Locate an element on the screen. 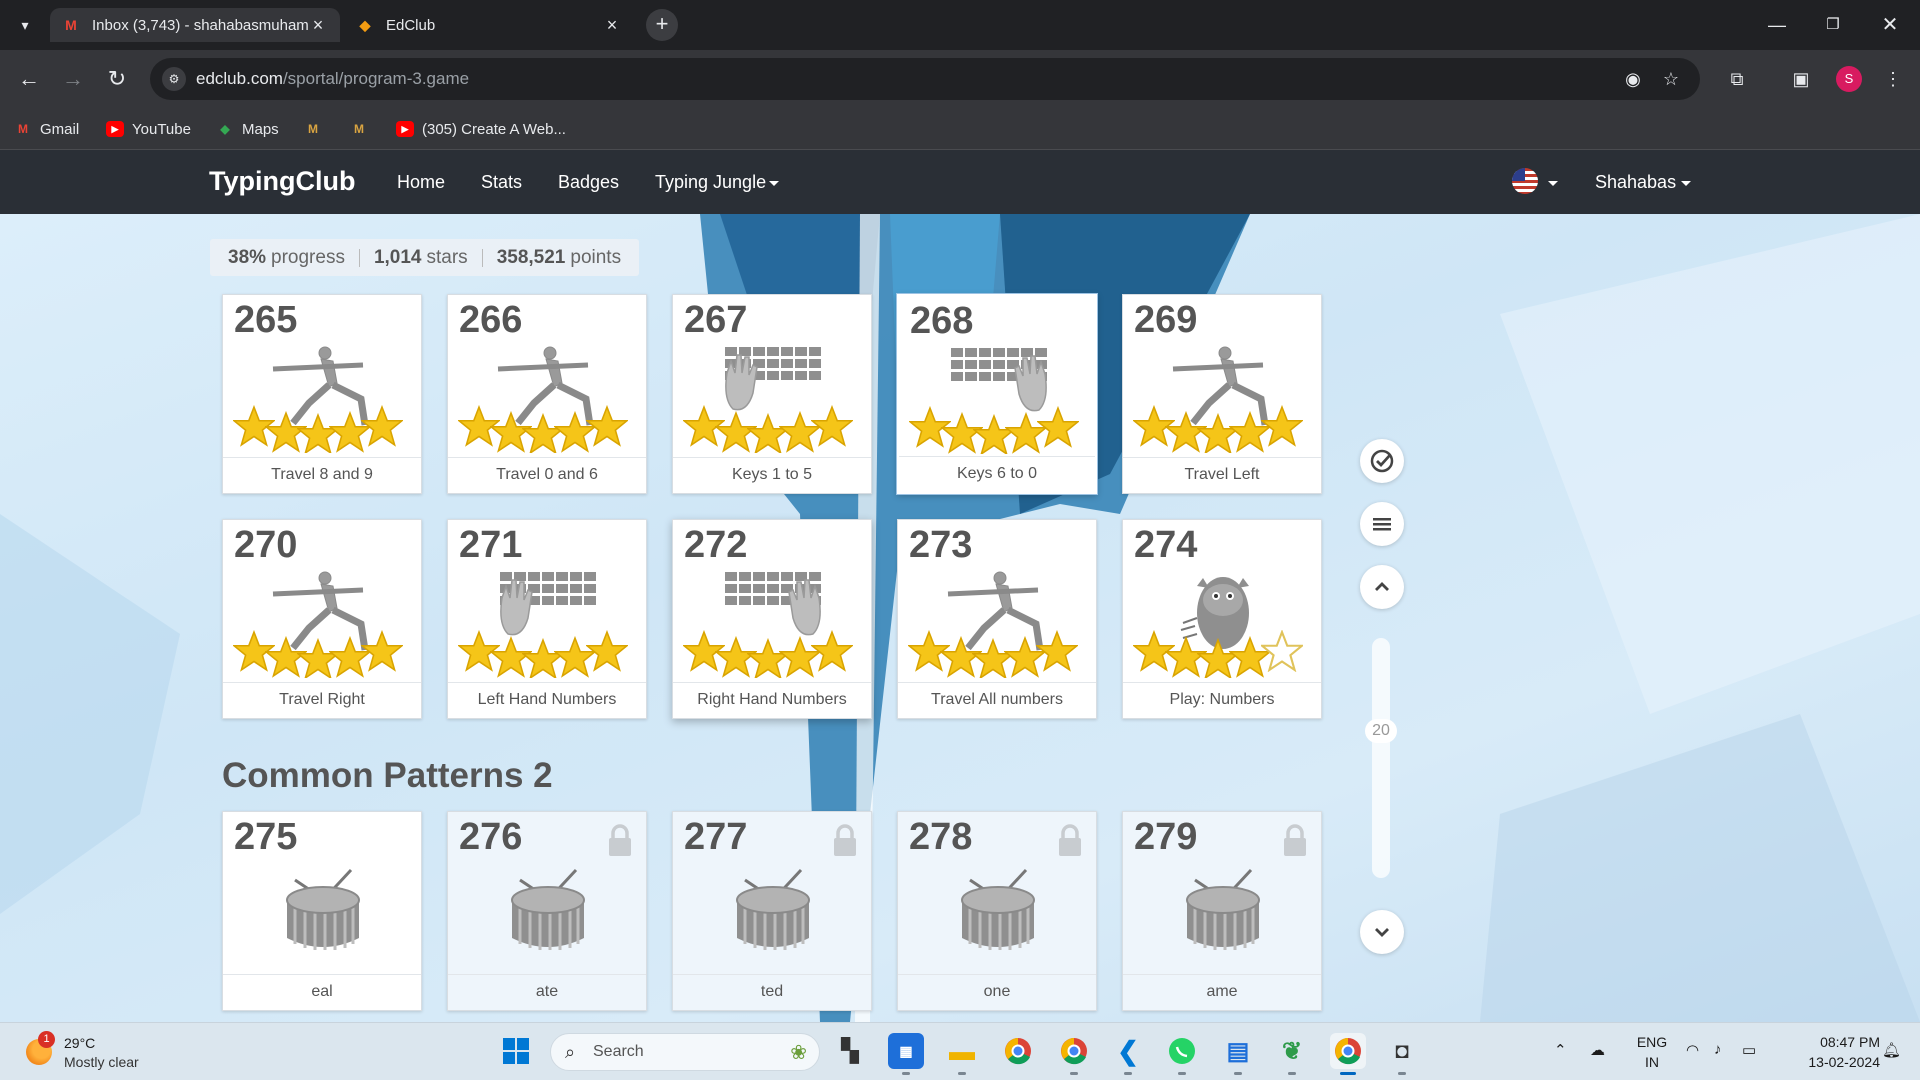 This screenshot has height=1080, width=1920. wifi-icon: ◠ is located at coordinates (1692, 1050).